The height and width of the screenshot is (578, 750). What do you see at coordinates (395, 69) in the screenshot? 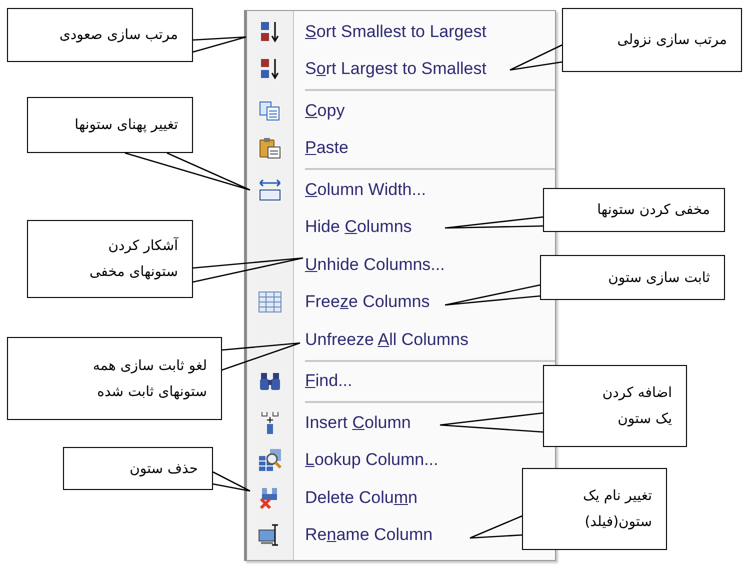
I see `menu-item: Sort Largest to Smallest` at bounding box center [395, 69].